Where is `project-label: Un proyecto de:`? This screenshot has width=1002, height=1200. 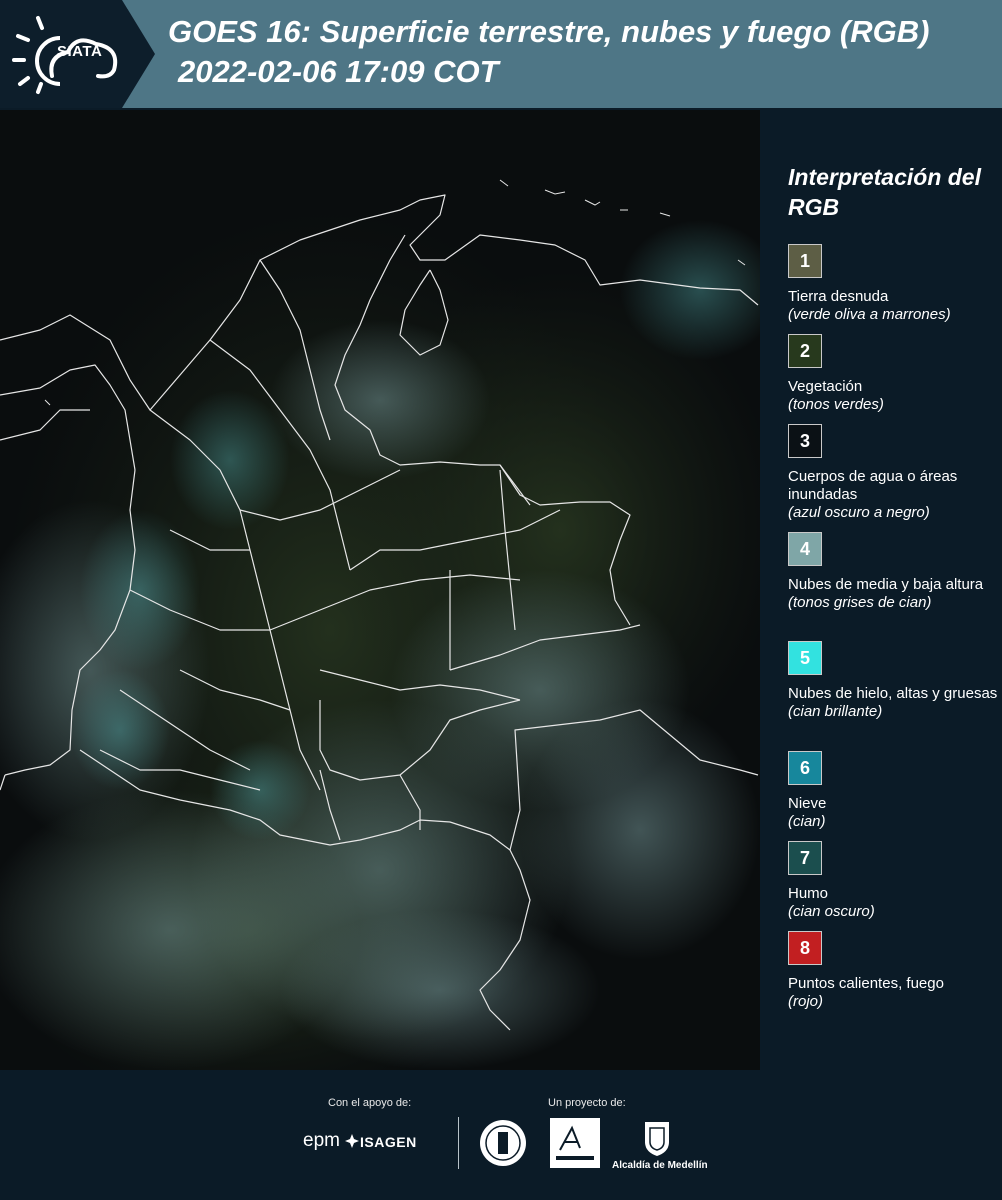 project-label: Un proyecto de: is located at coordinates (587, 1103).